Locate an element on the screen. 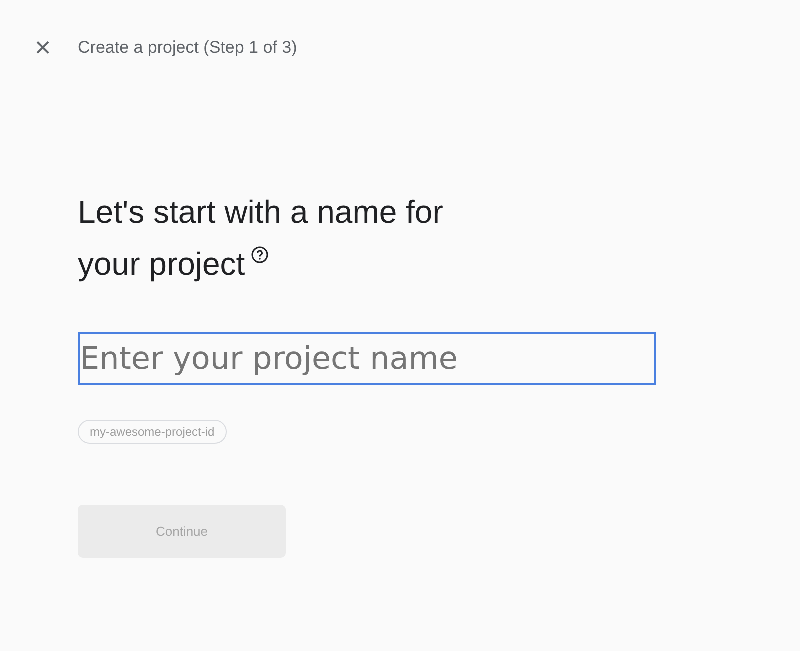  project-id-chip: my-awesome-project-id is located at coordinates (152, 432).